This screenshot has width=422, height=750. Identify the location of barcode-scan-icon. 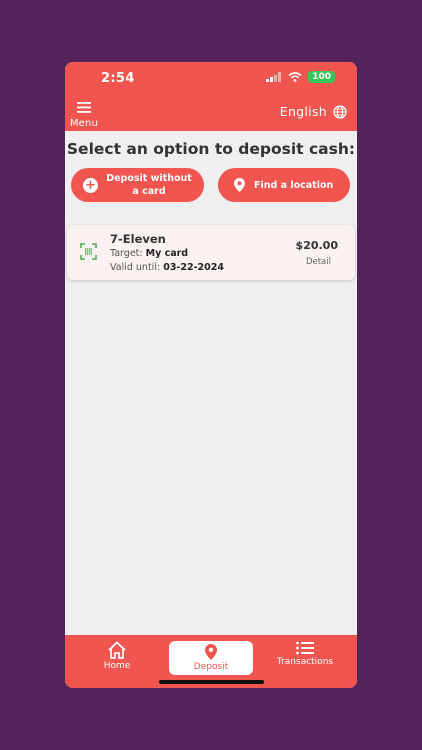
(88, 251).